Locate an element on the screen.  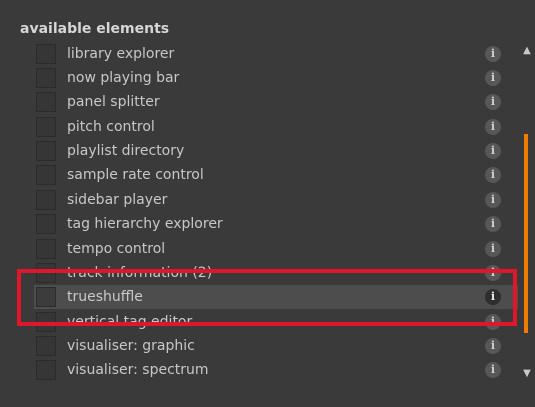
item-label: library explorer is located at coordinates (121, 54).